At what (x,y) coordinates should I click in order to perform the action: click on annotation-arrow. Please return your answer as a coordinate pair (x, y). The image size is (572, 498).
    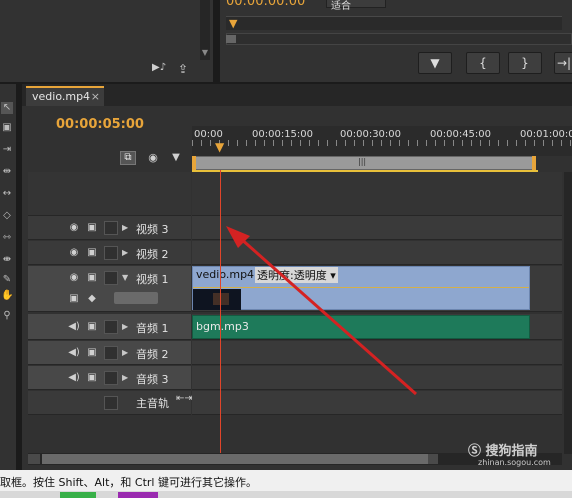
    Looking at the image, I should click on (321, 311).